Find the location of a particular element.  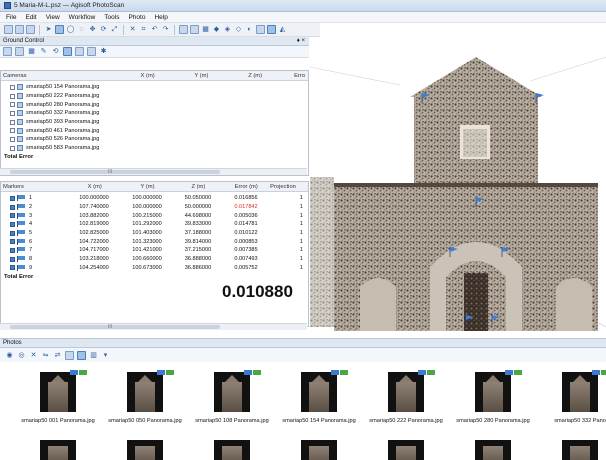

photo-thumbnail: smariap50 280 Panorama.jpg is located at coordinates (493, 397).